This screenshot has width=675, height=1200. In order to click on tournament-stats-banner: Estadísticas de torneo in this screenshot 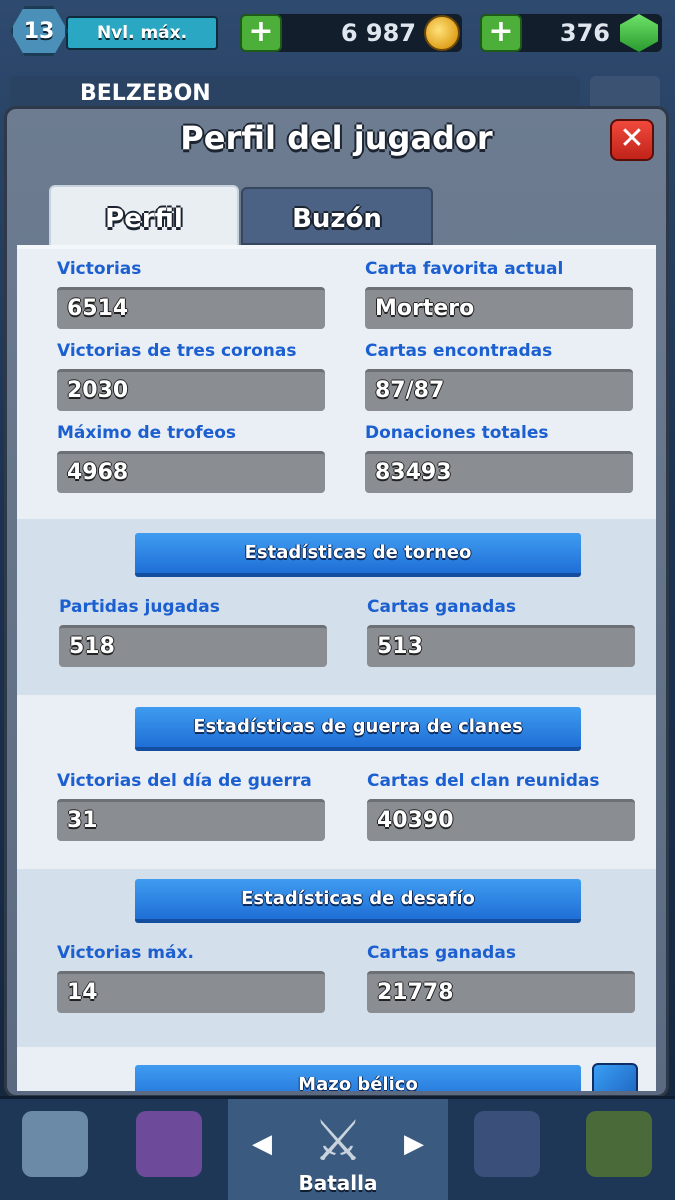, I will do `click(358, 555)`.